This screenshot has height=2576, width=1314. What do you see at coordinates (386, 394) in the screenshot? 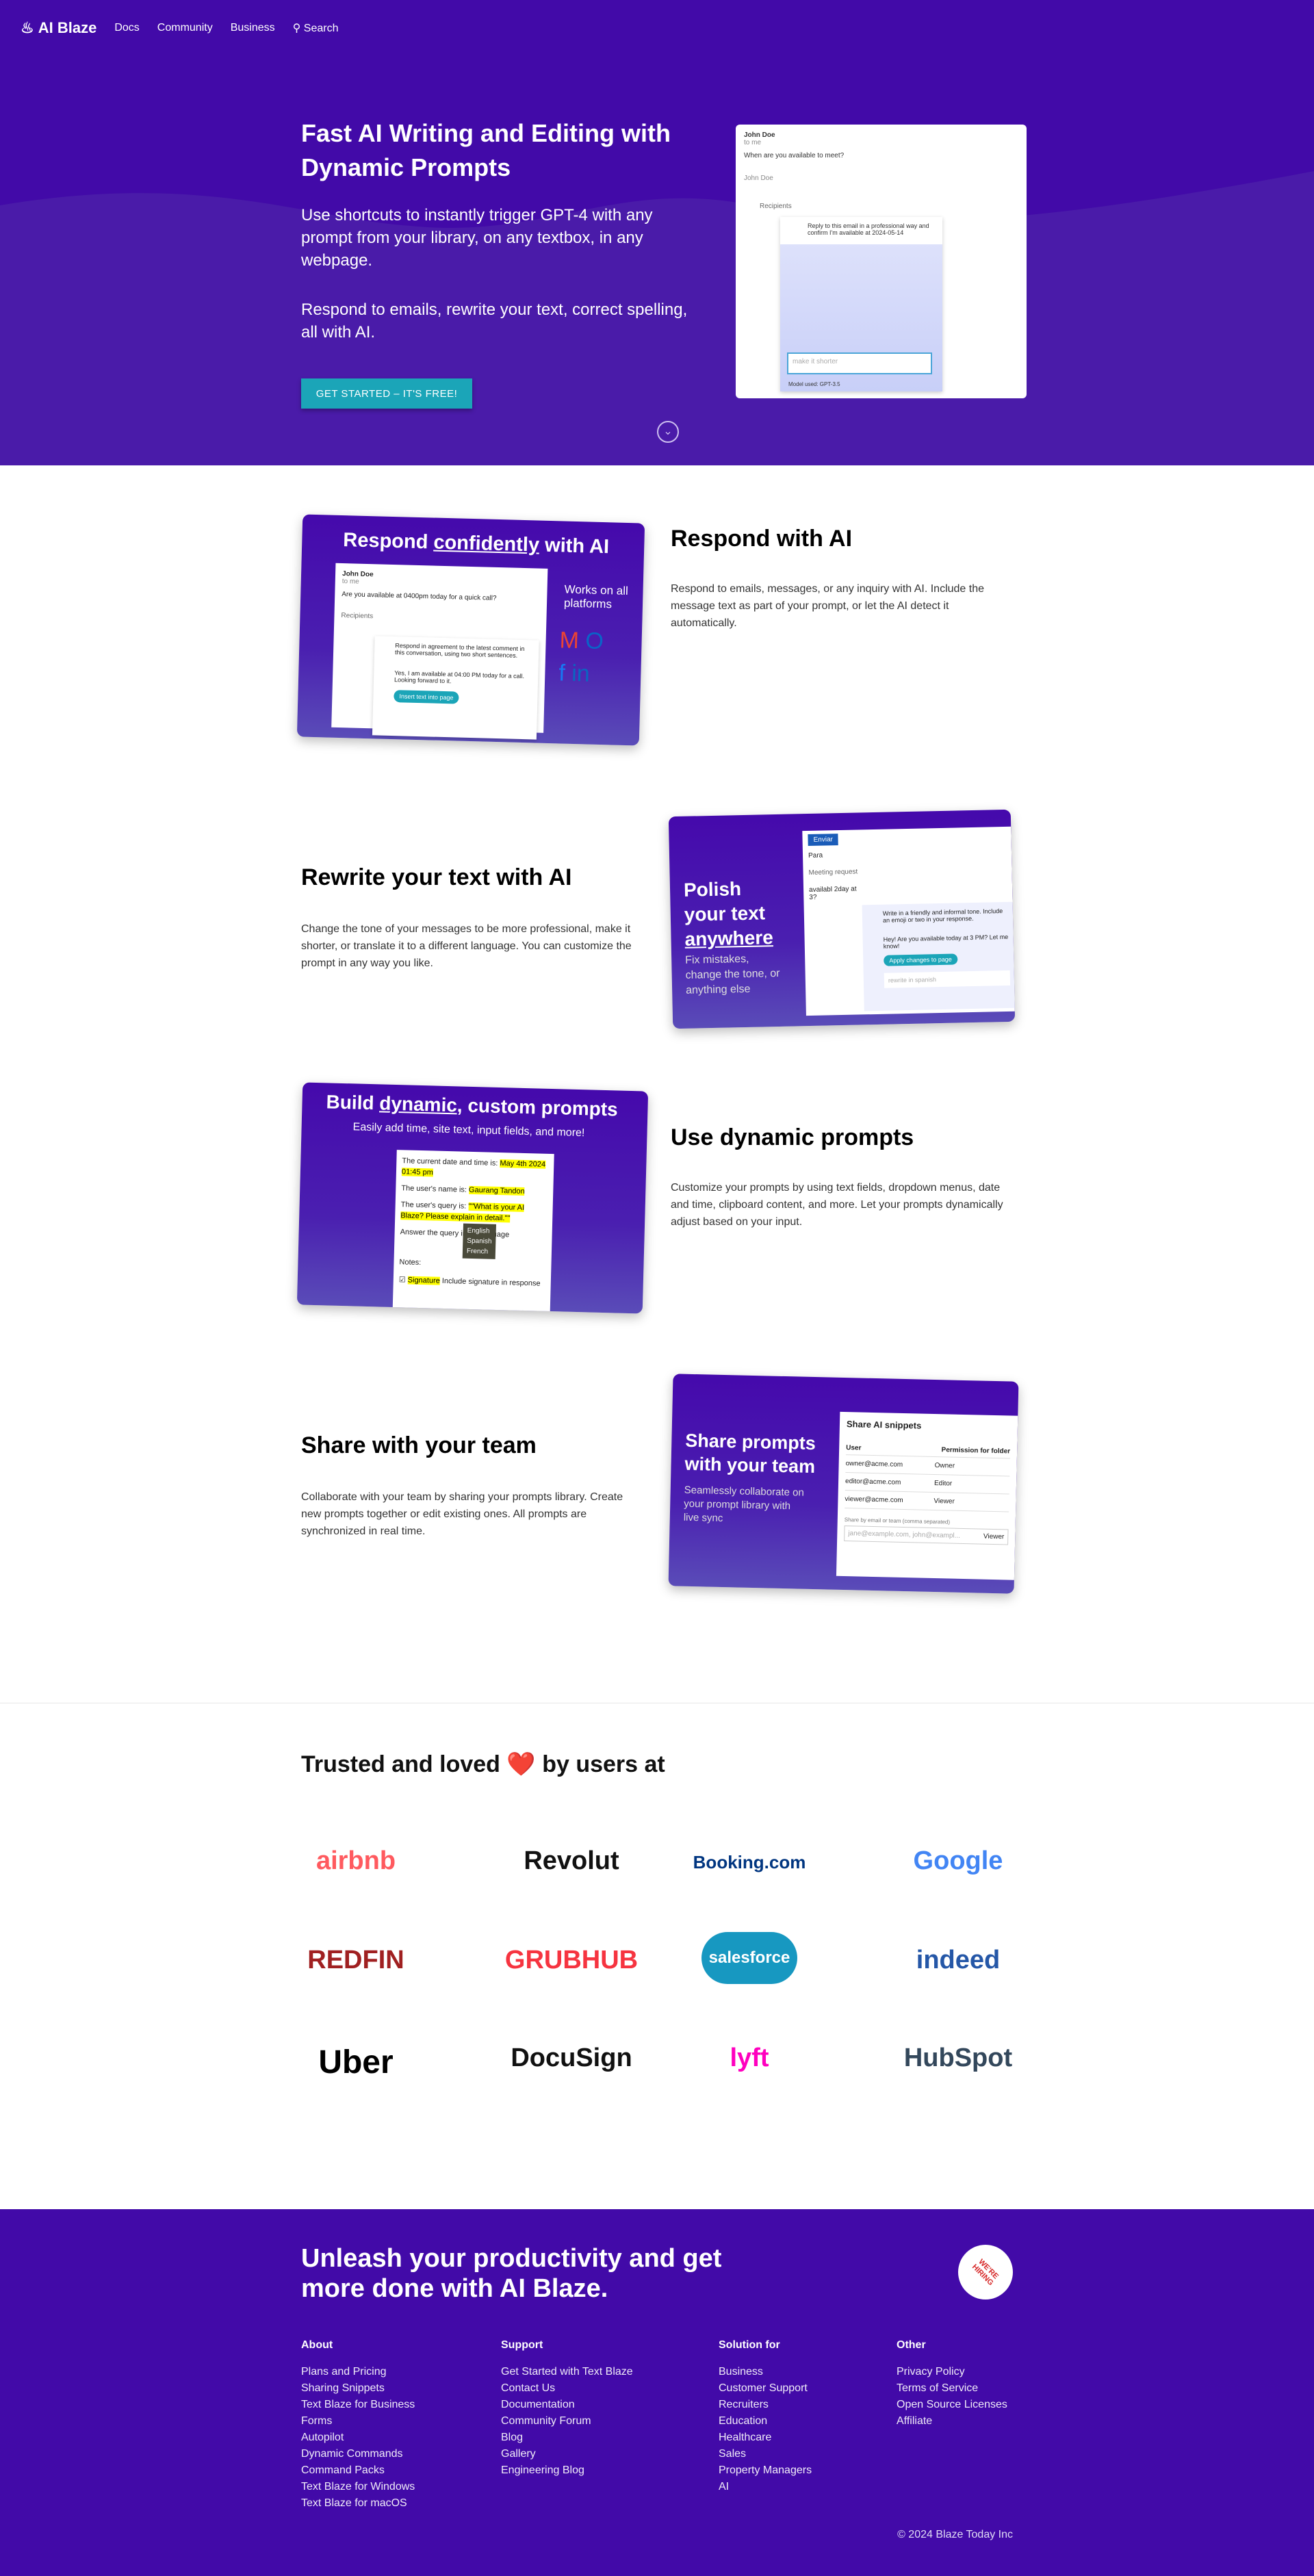
I see `get-started-button: GET STARTED – IT'S FREE!` at bounding box center [386, 394].